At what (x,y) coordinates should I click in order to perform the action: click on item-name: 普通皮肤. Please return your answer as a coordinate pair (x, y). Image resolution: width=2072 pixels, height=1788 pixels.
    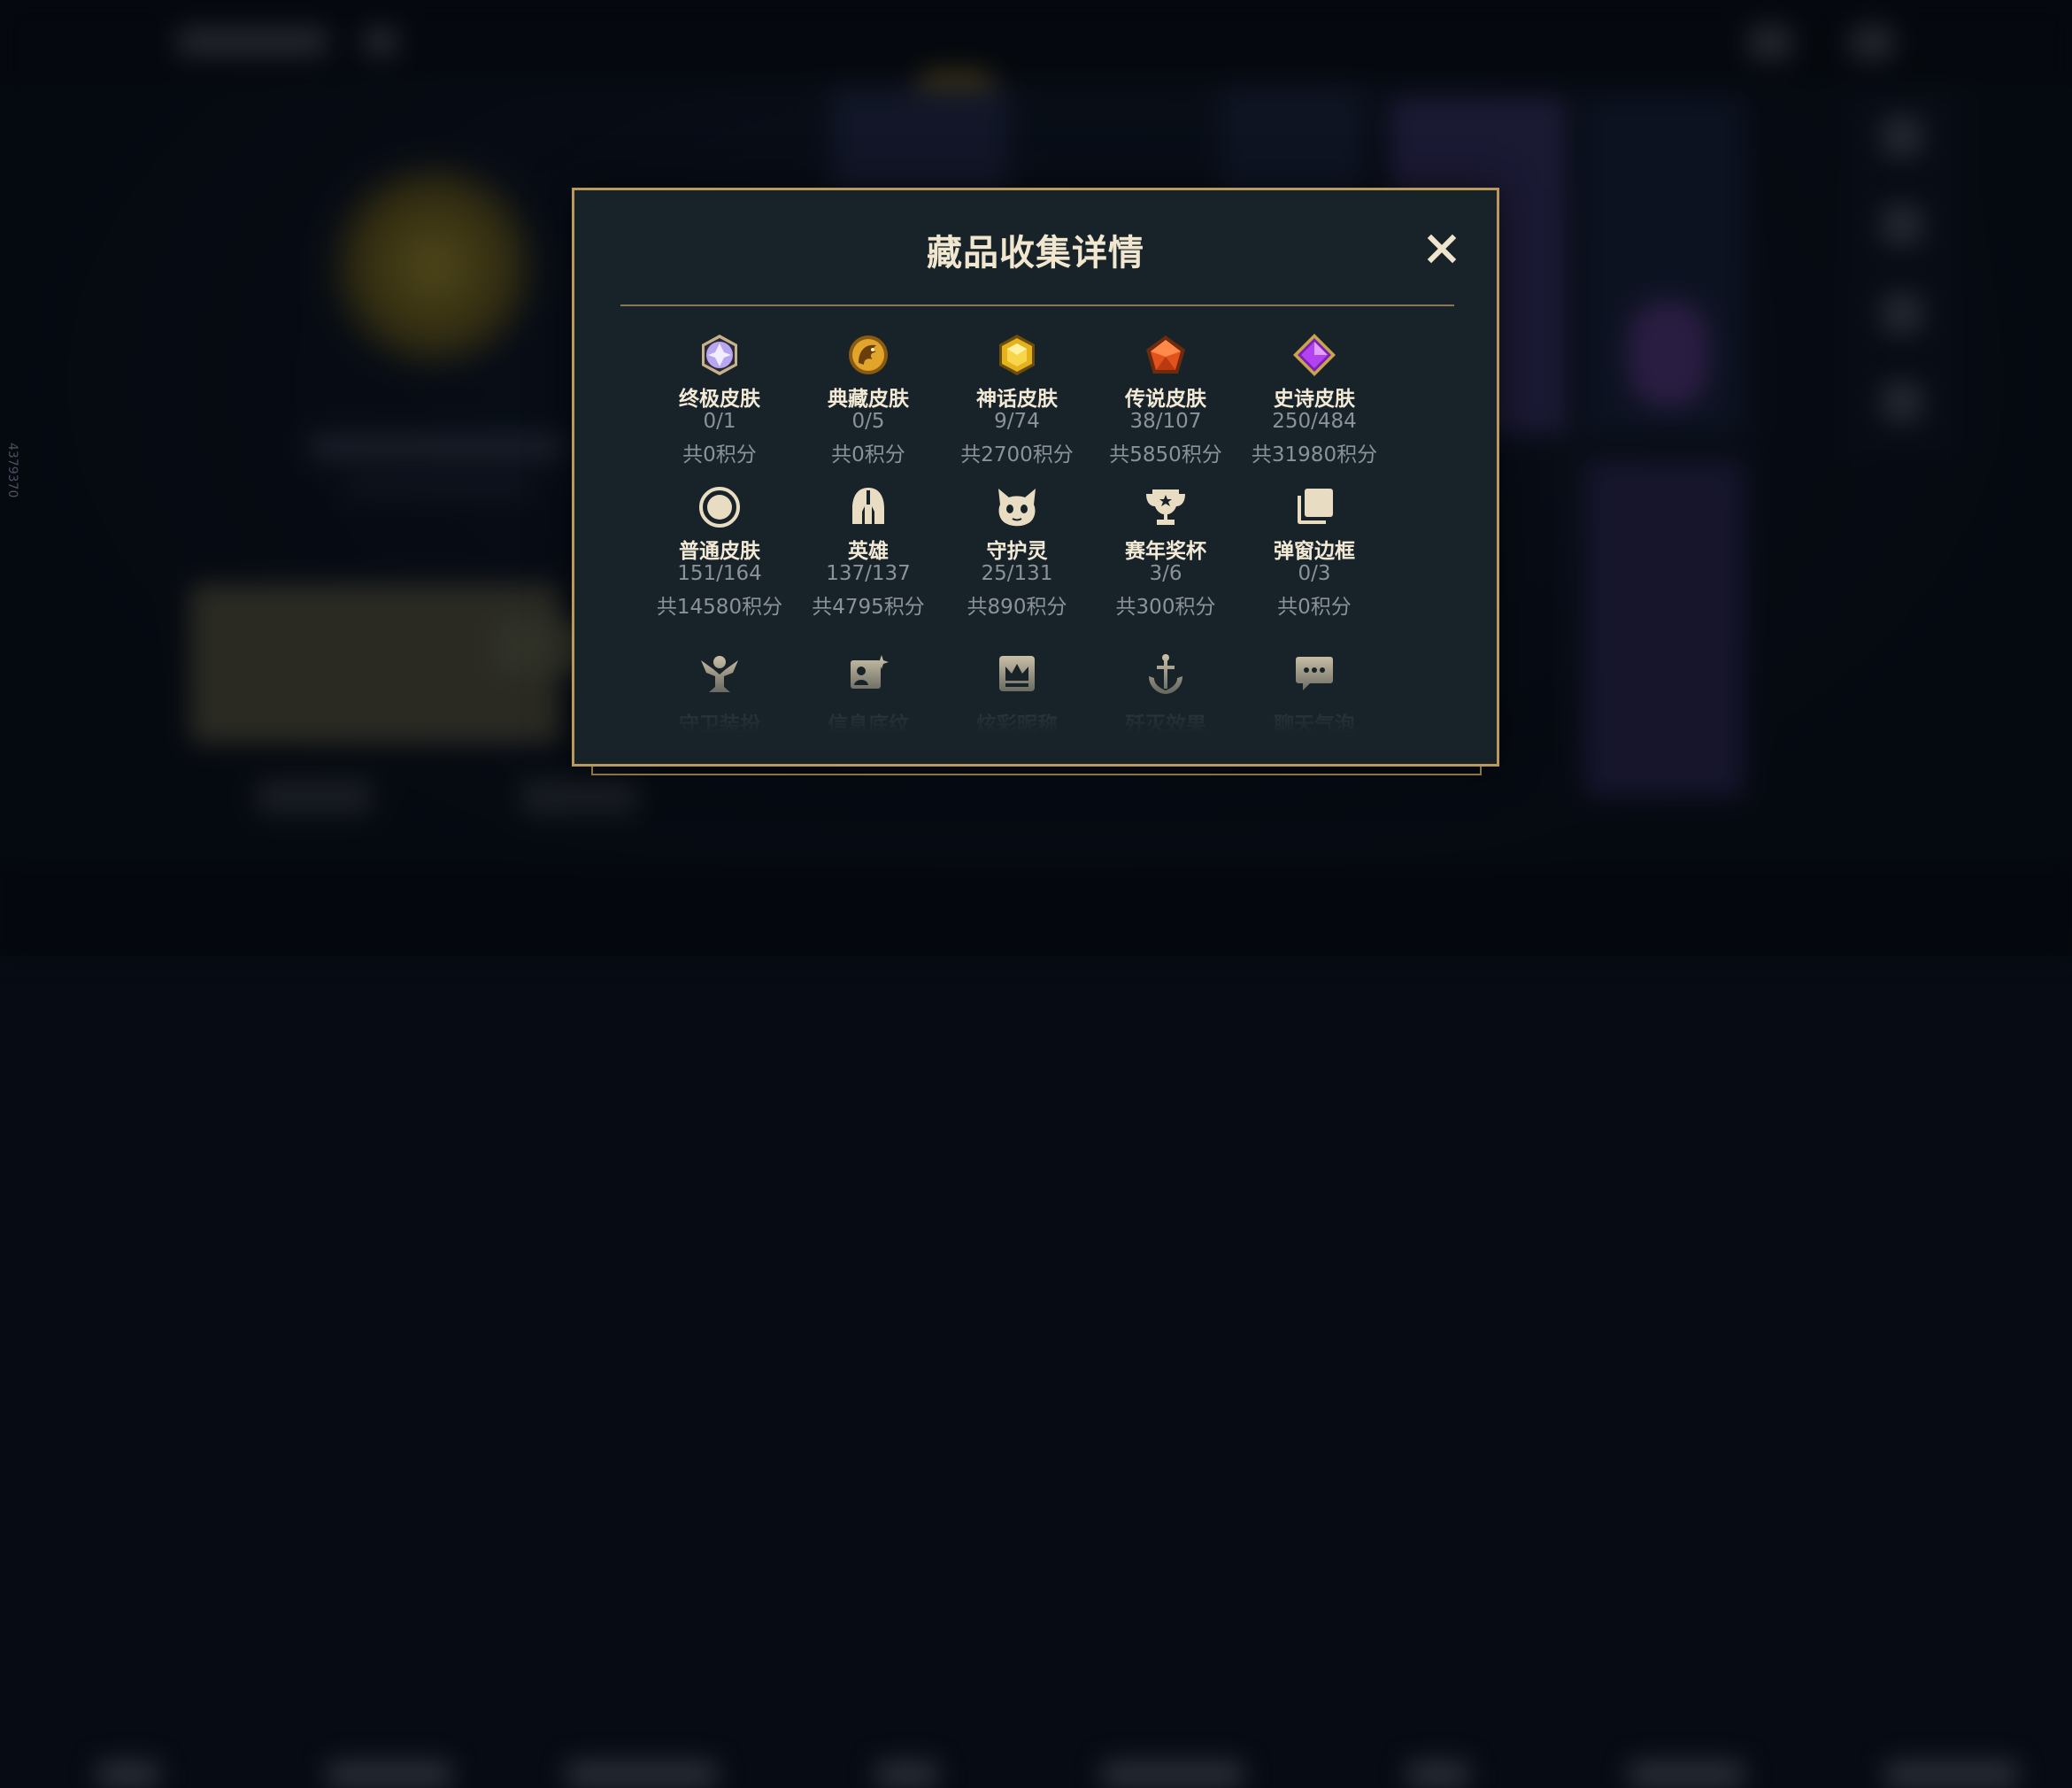
    Looking at the image, I should click on (719, 551).